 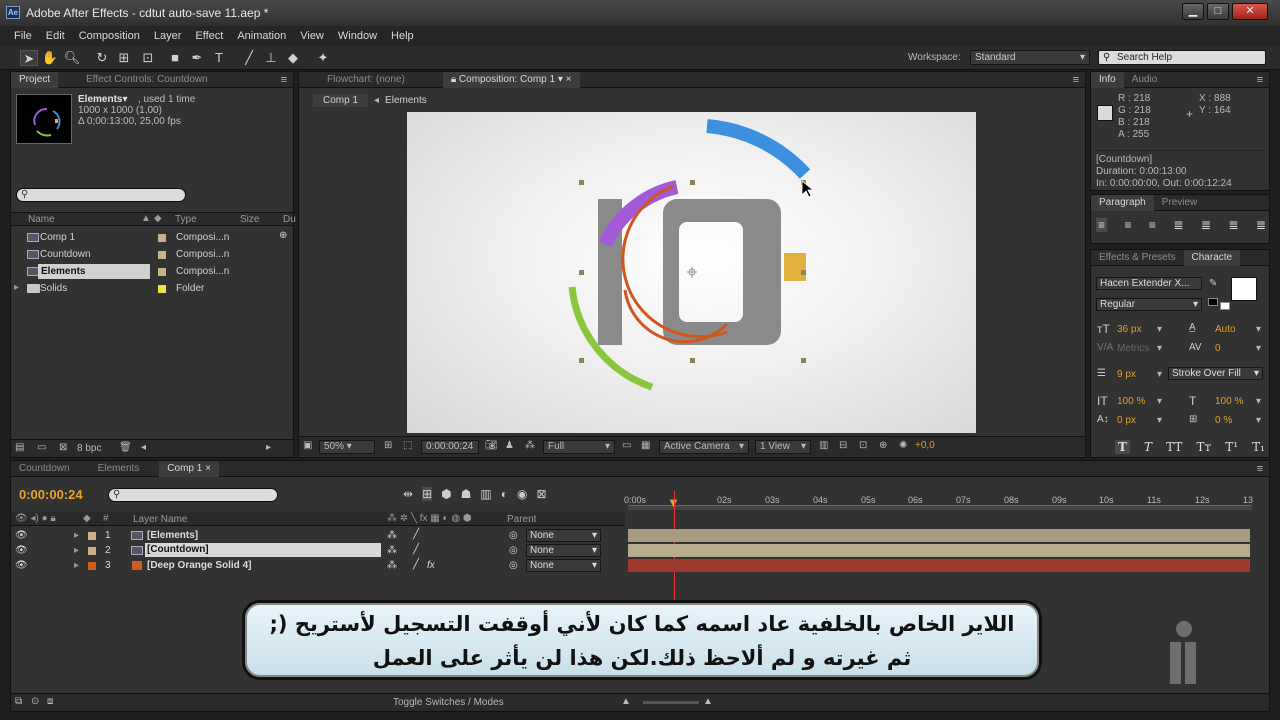 What do you see at coordinates (41, 219) in the screenshot?
I see `column-name: Name` at bounding box center [41, 219].